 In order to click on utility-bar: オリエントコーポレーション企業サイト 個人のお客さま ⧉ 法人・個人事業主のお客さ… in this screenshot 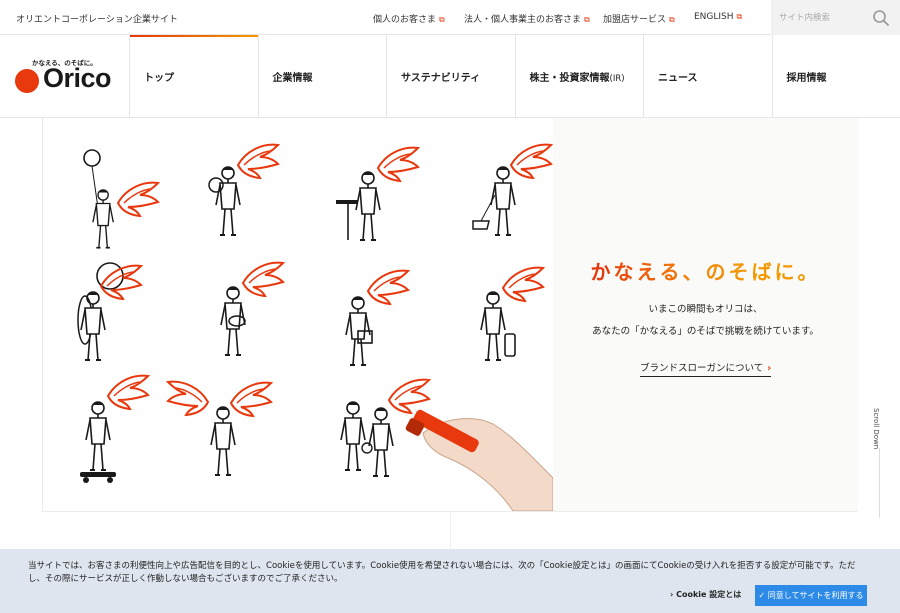, I will do `click(450, 17)`.